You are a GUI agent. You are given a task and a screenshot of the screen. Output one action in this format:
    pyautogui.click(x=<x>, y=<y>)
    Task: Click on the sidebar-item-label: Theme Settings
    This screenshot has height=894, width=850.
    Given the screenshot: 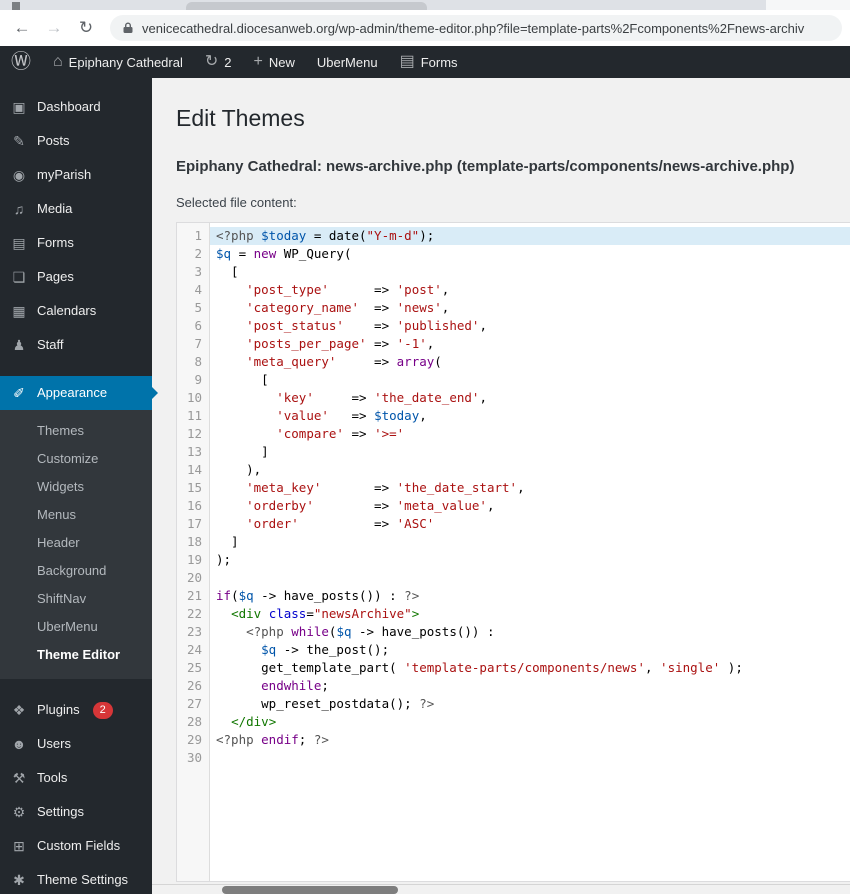 What is the action you would take?
    pyautogui.click(x=83, y=879)
    